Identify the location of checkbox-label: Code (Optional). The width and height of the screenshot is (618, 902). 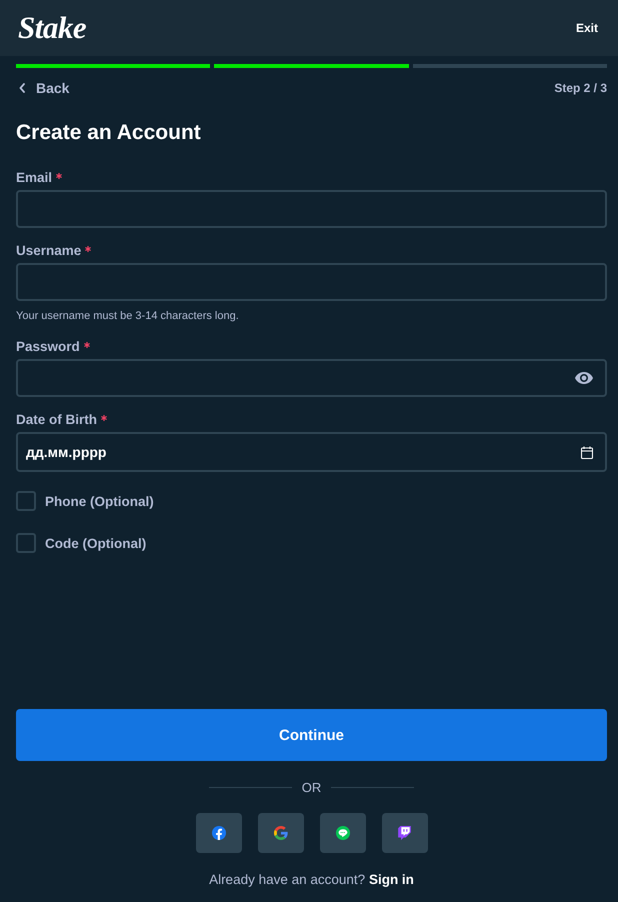
(95, 543).